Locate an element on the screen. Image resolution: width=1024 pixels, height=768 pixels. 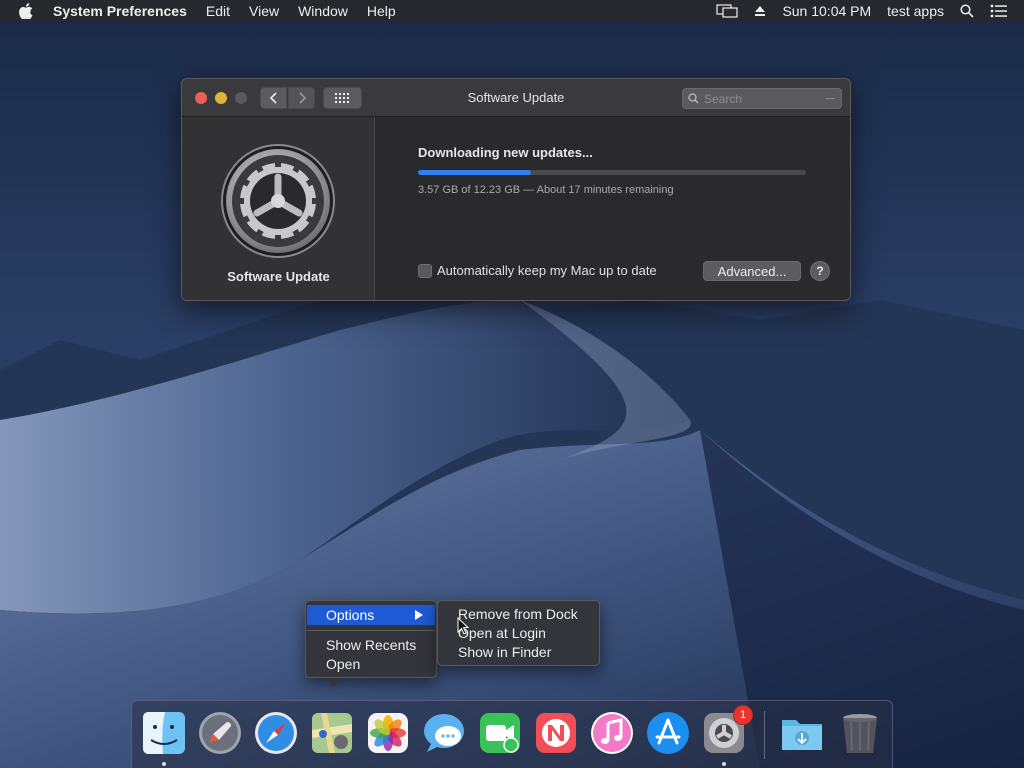
dock-messages is located at coordinates (444, 733).